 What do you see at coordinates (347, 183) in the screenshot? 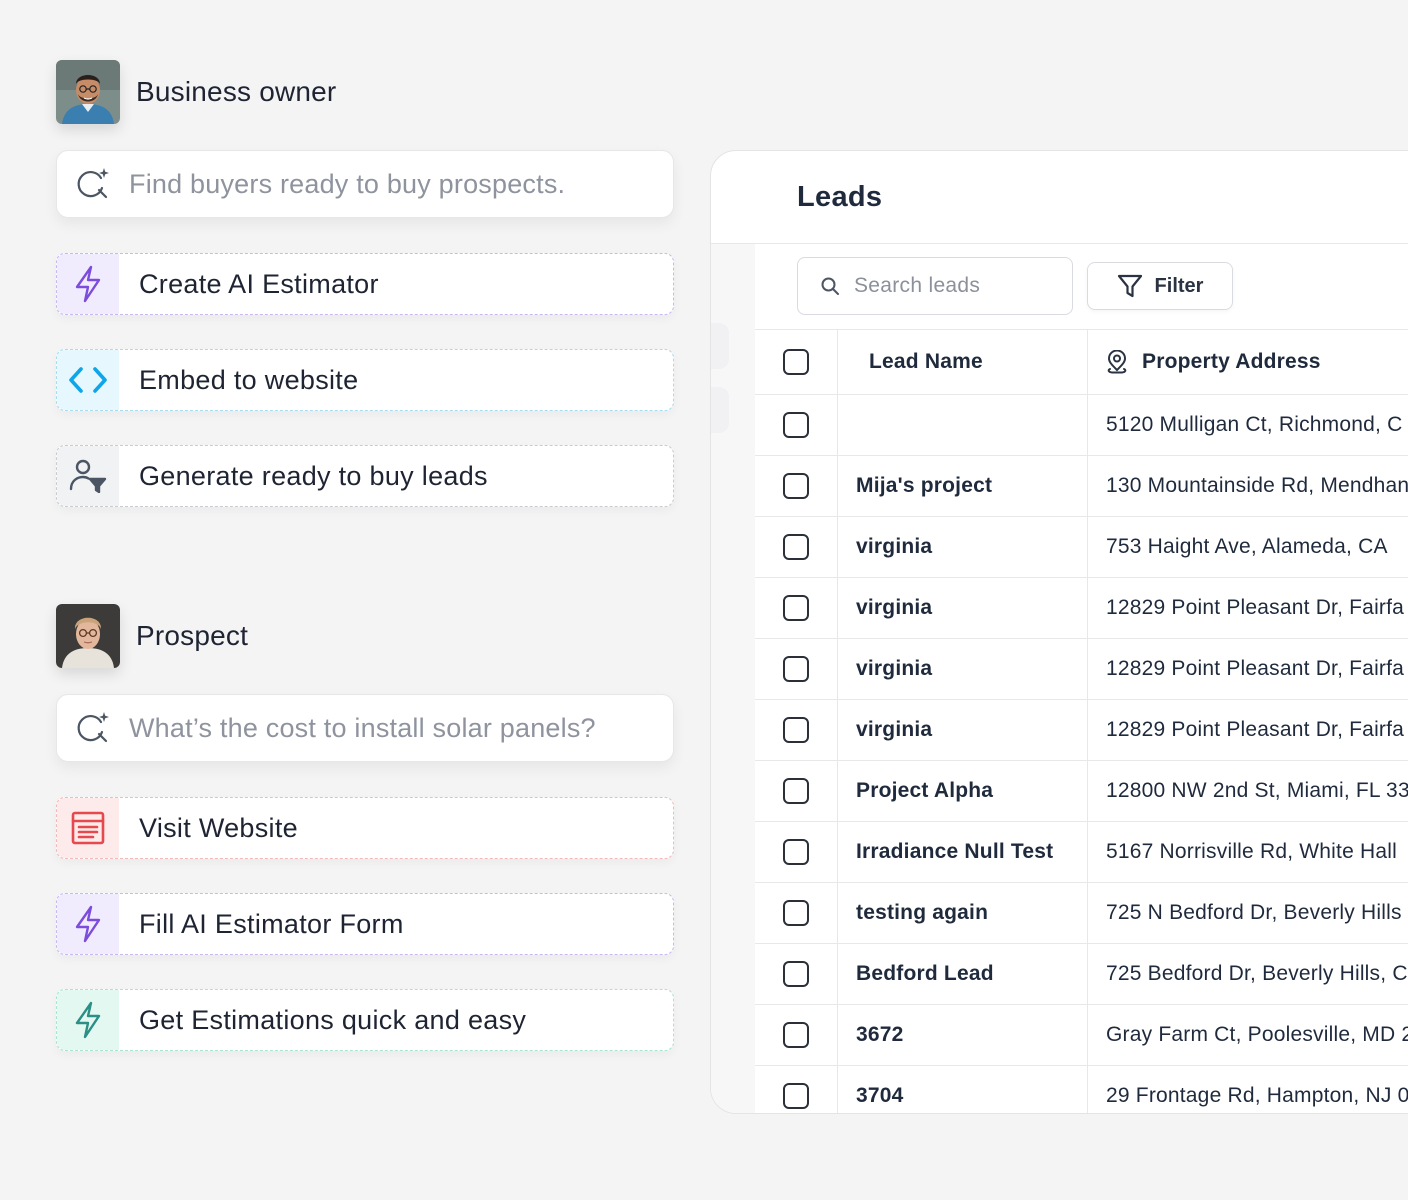
I see `business-owner-query-text: Find buyers ready to buy prospects.` at bounding box center [347, 183].